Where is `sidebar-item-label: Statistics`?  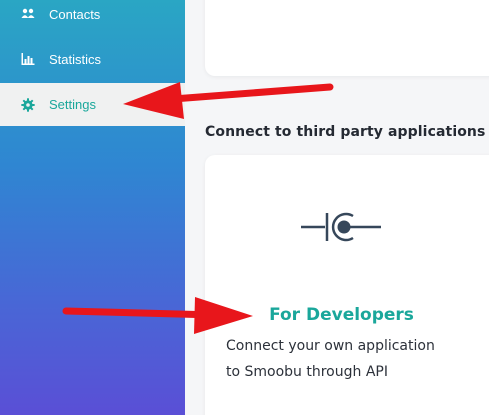
sidebar-item-label: Statistics is located at coordinates (75, 59).